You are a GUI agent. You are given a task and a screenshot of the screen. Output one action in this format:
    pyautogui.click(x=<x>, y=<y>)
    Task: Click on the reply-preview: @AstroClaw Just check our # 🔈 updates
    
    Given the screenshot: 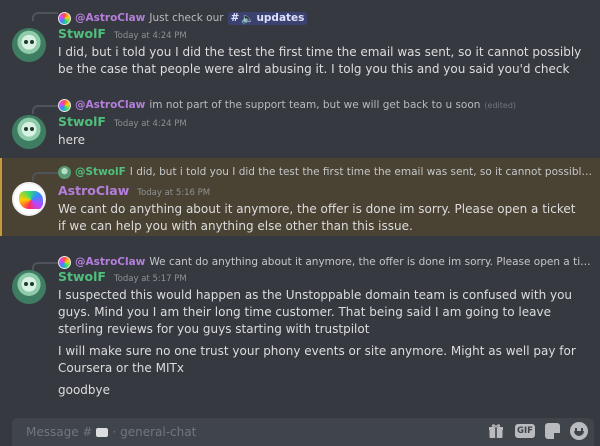 What is the action you would take?
    pyautogui.click(x=326, y=18)
    